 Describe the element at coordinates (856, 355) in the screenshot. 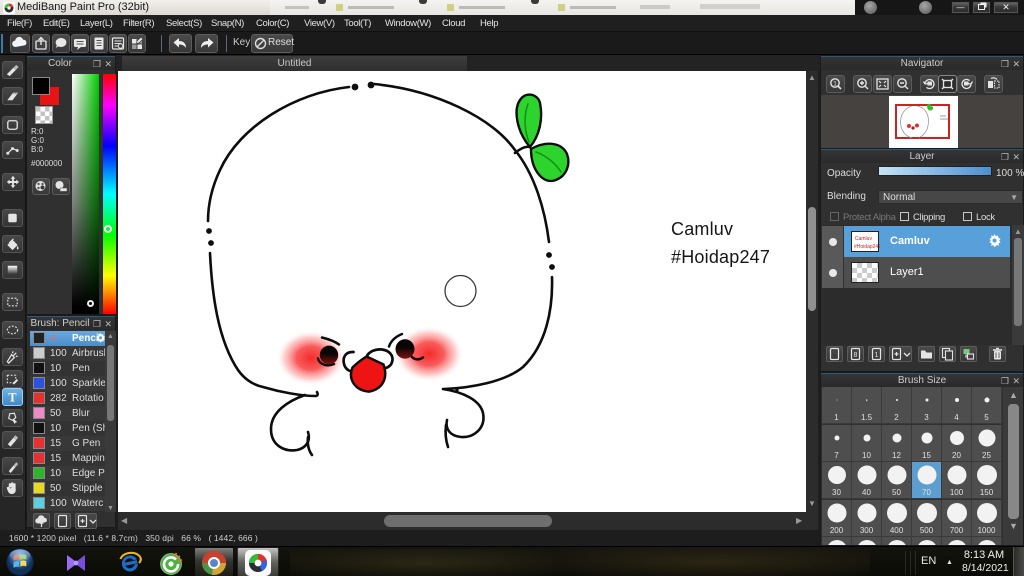

I see `svg-text: 8` at that location.